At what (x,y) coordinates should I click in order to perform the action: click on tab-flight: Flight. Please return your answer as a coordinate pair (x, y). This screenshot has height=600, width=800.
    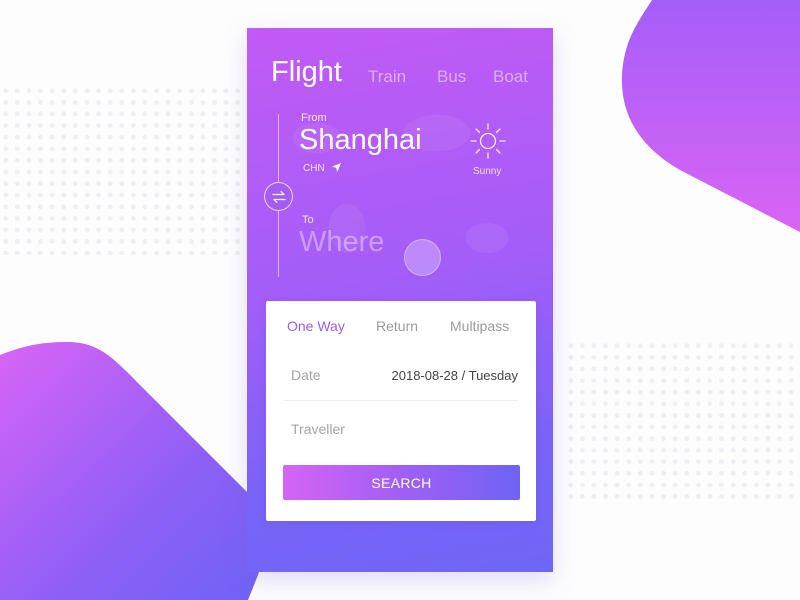
    Looking at the image, I should click on (306, 72).